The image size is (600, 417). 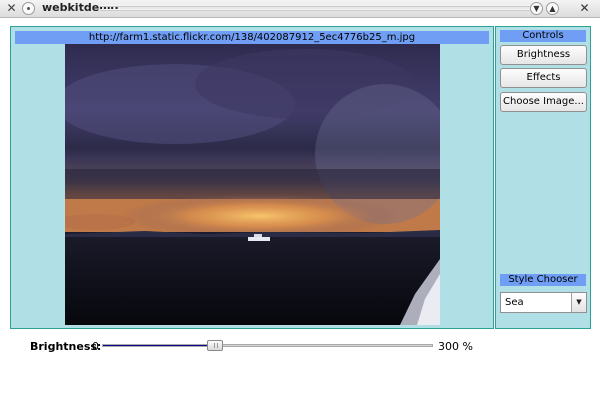 I want to click on brightness-slider-handle, so click(x=214, y=345).